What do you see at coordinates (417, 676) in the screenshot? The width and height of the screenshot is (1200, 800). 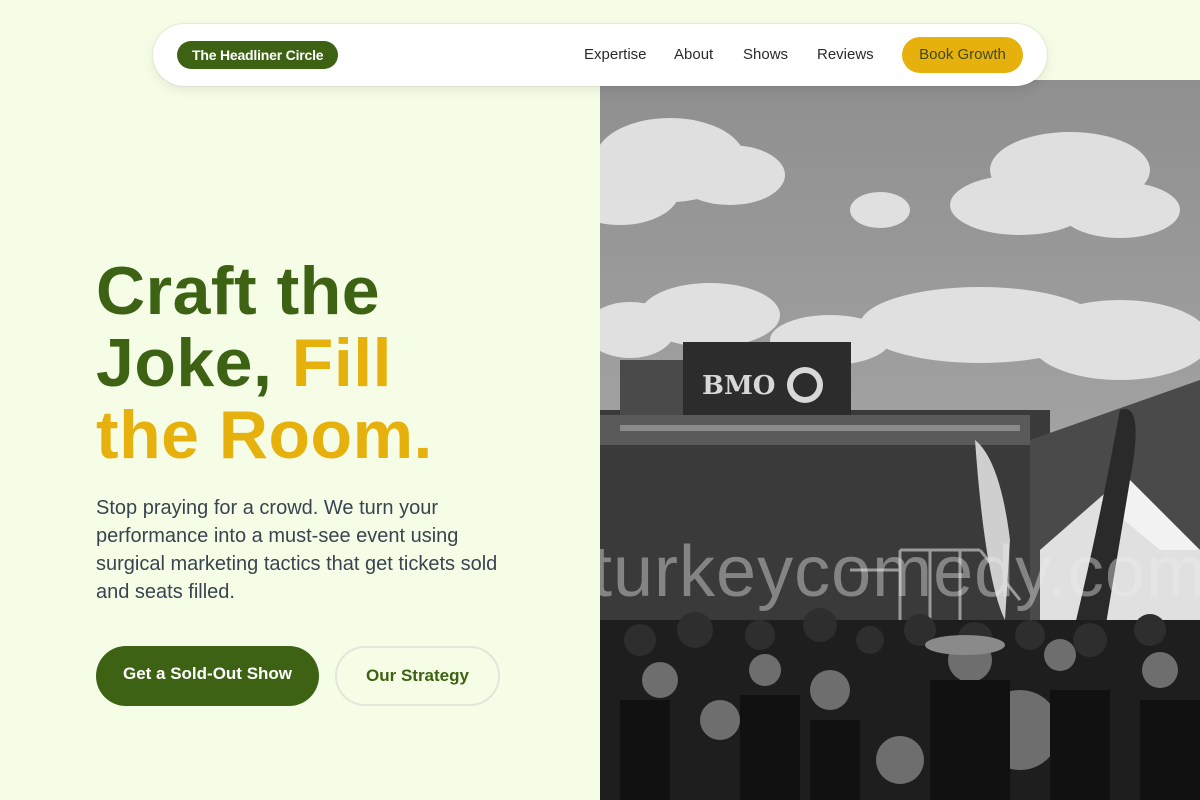 I see `our-strategy-button: Our Strategy` at bounding box center [417, 676].